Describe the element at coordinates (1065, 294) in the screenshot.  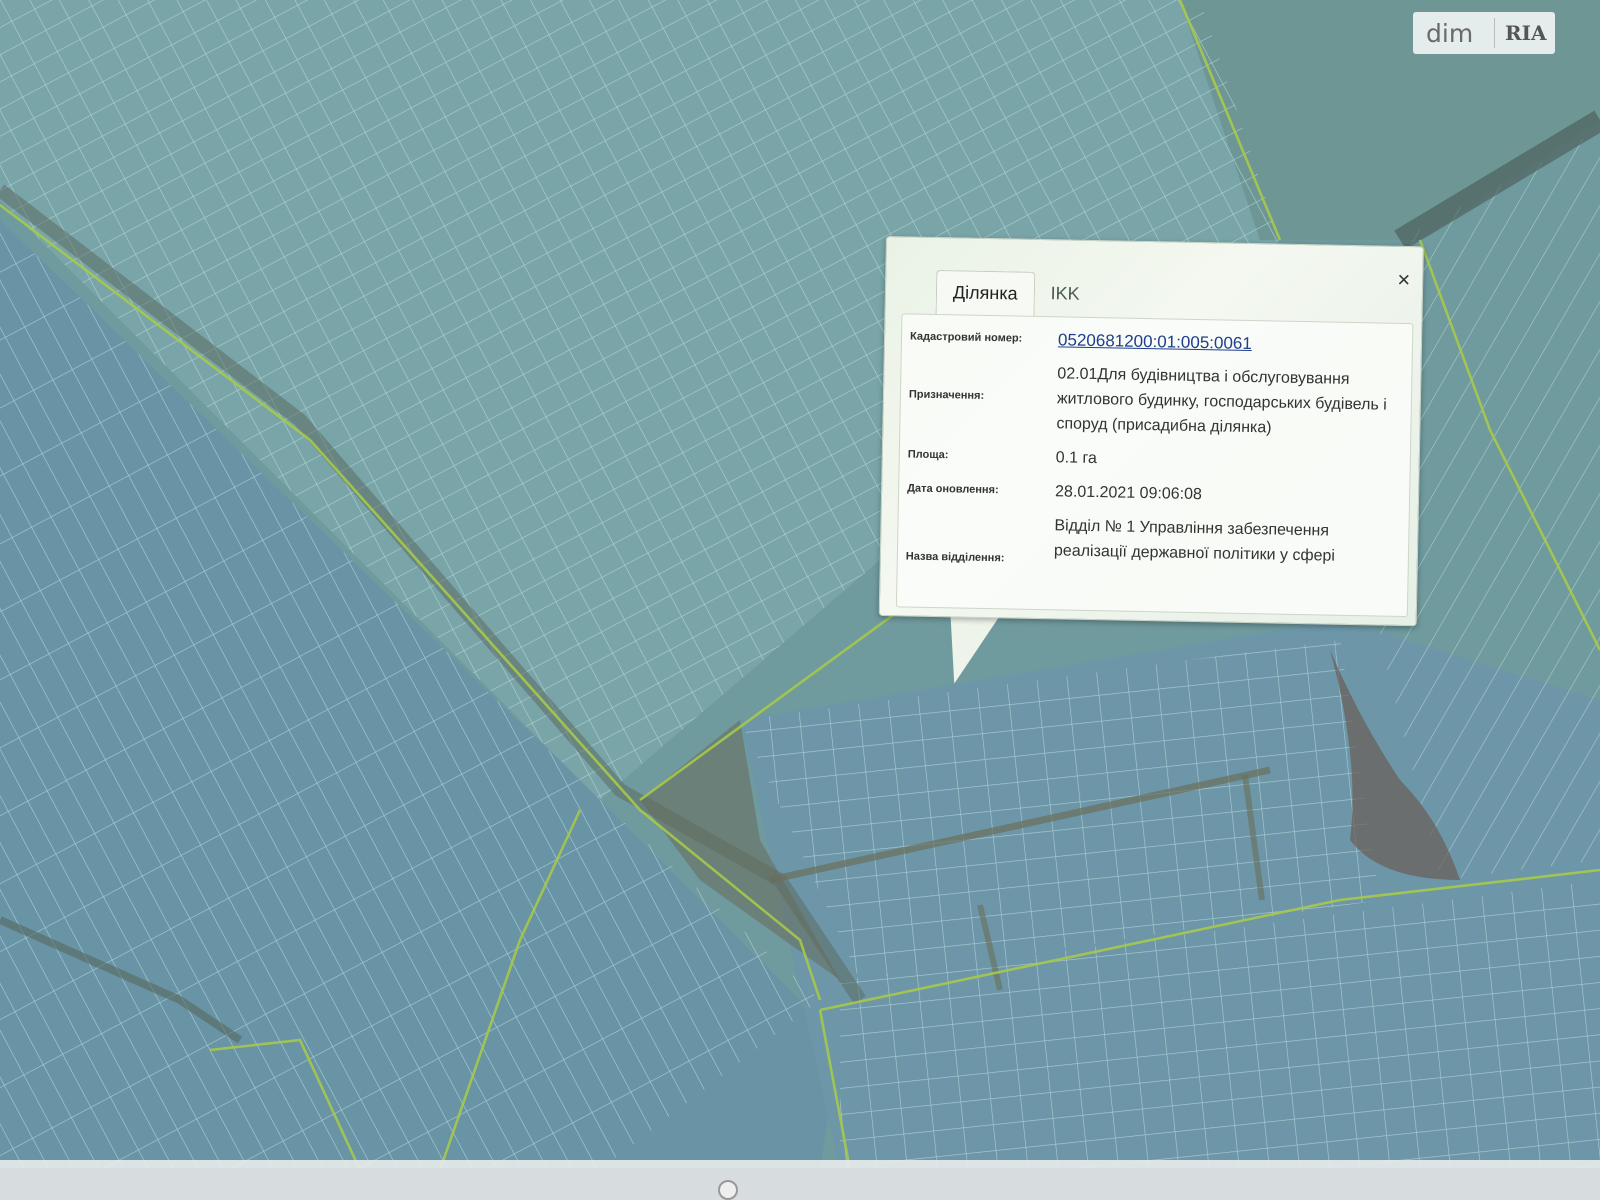
I see `tab-ikk: IKK` at that location.